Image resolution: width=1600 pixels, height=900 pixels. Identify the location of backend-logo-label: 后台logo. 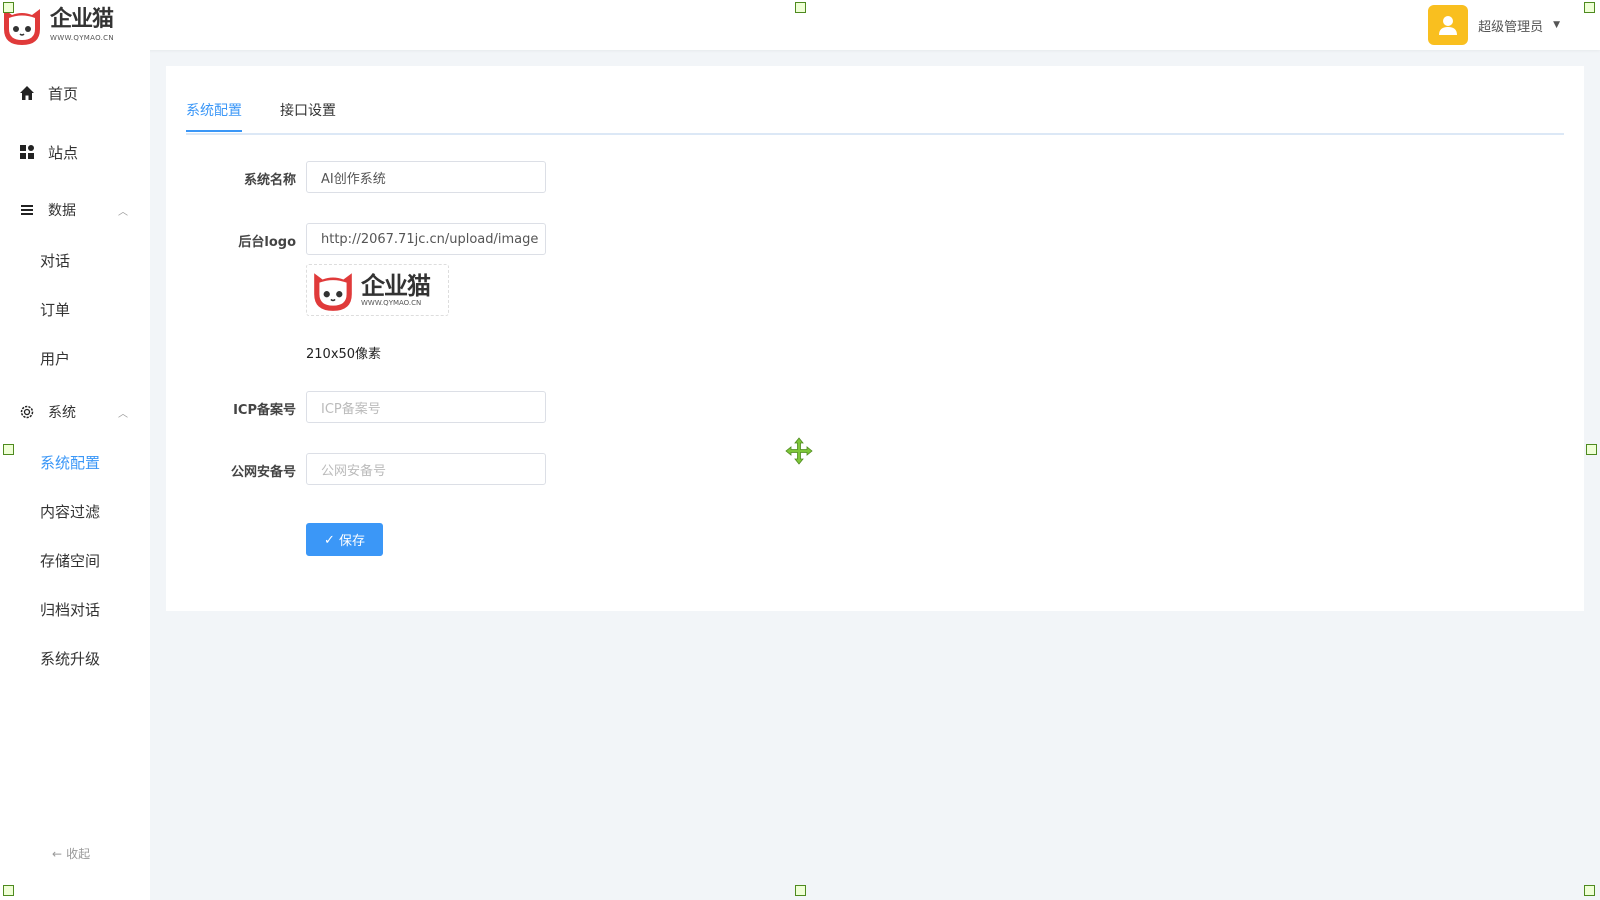
(267, 242).